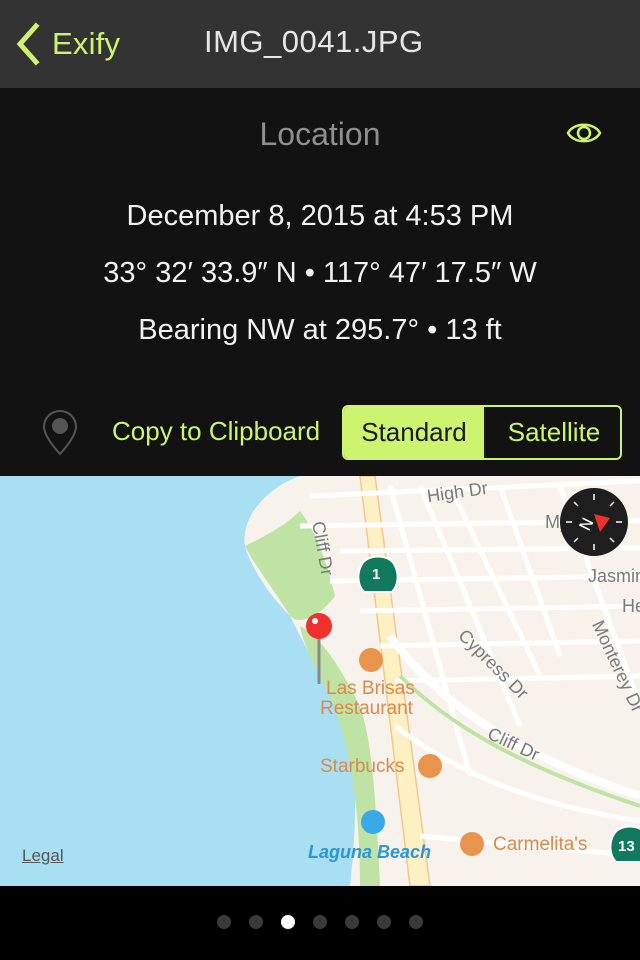 Image resolution: width=640 pixels, height=960 pixels. Describe the element at coordinates (28, 44) in the screenshot. I see `chevron-left-icon` at that location.